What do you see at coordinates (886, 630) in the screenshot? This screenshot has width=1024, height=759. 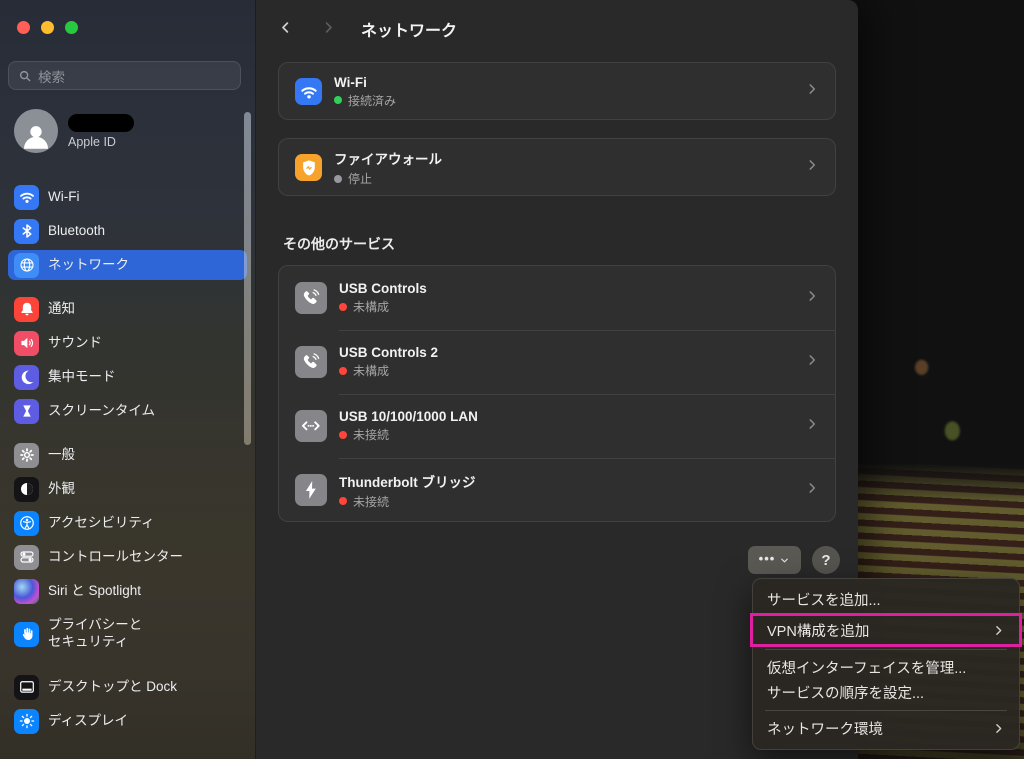 I see `menu-item-add-vpn-config: VPN構成を追加` at bounding box center [886, 630].